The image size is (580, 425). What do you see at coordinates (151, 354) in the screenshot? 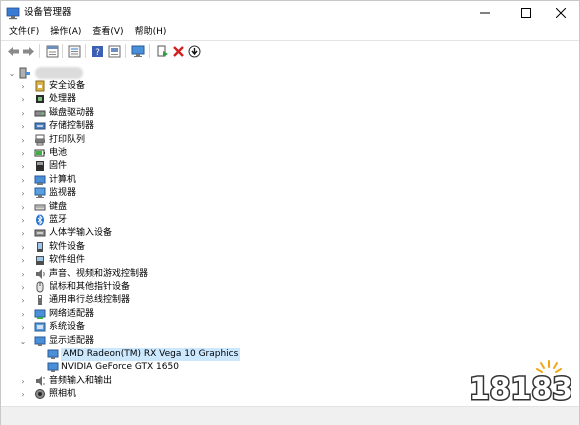
I see `tree-device-label: AMD Radeon(TM) RX Vega 10 Graphics` at bounding box center [151, 354].